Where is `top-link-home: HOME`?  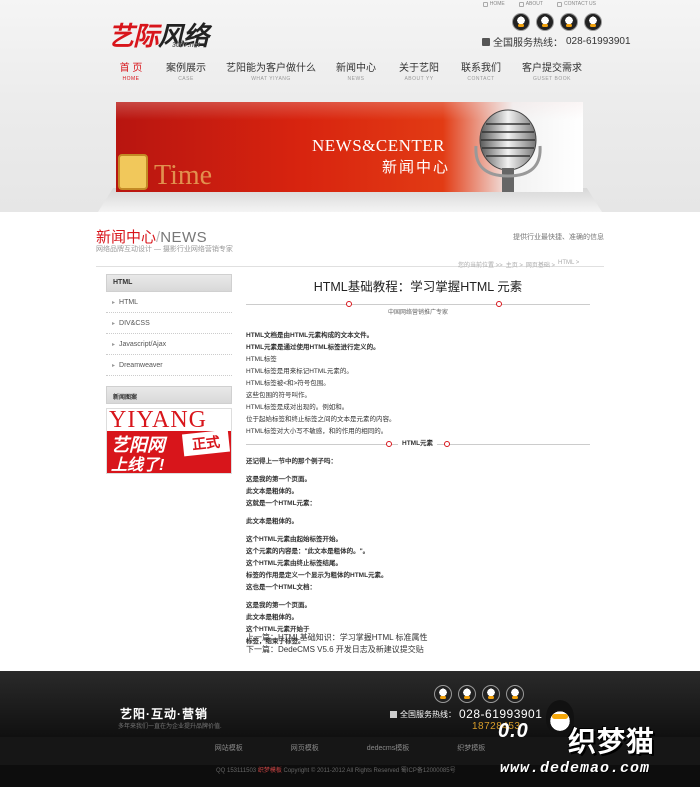 top-link-home: HOME is located at coordinates (493, 4).